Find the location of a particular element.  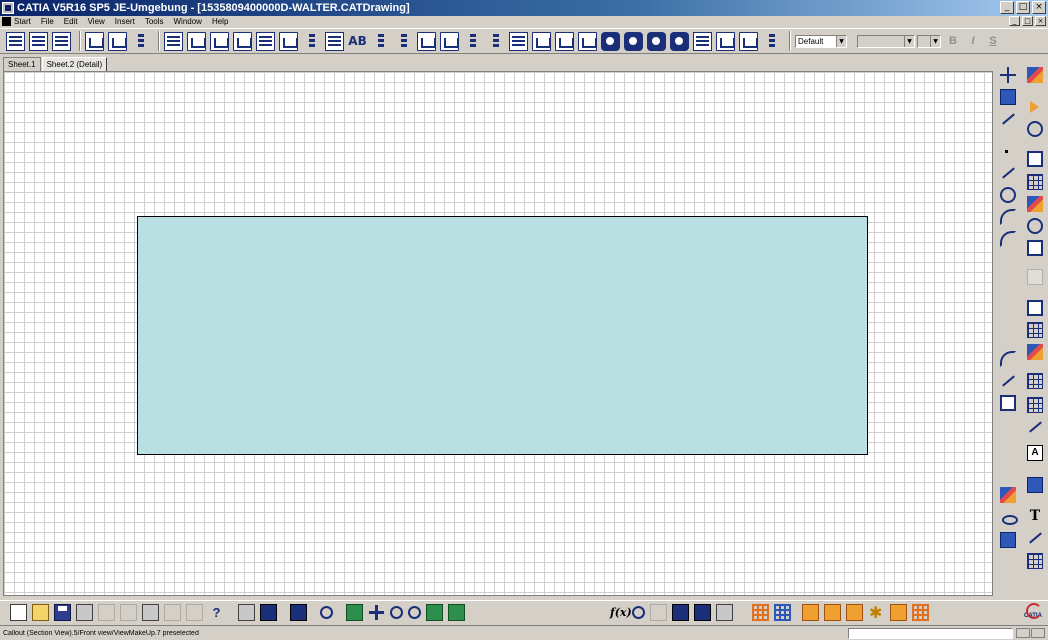

text-frame-icon: A is located at coordinates (1035, 453).